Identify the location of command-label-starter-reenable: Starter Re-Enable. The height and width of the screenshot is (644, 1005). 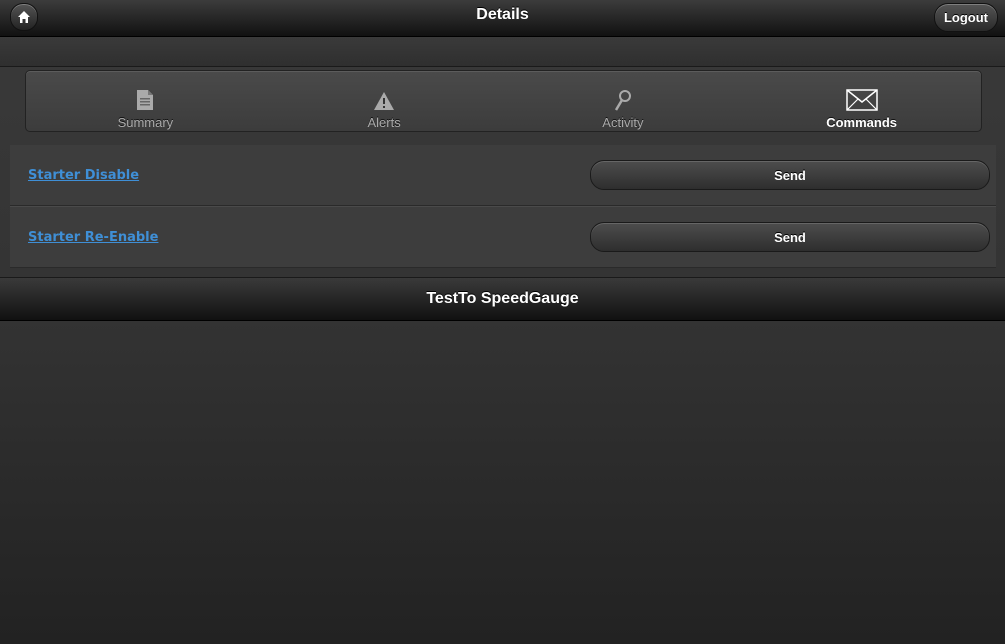
(93, 237).